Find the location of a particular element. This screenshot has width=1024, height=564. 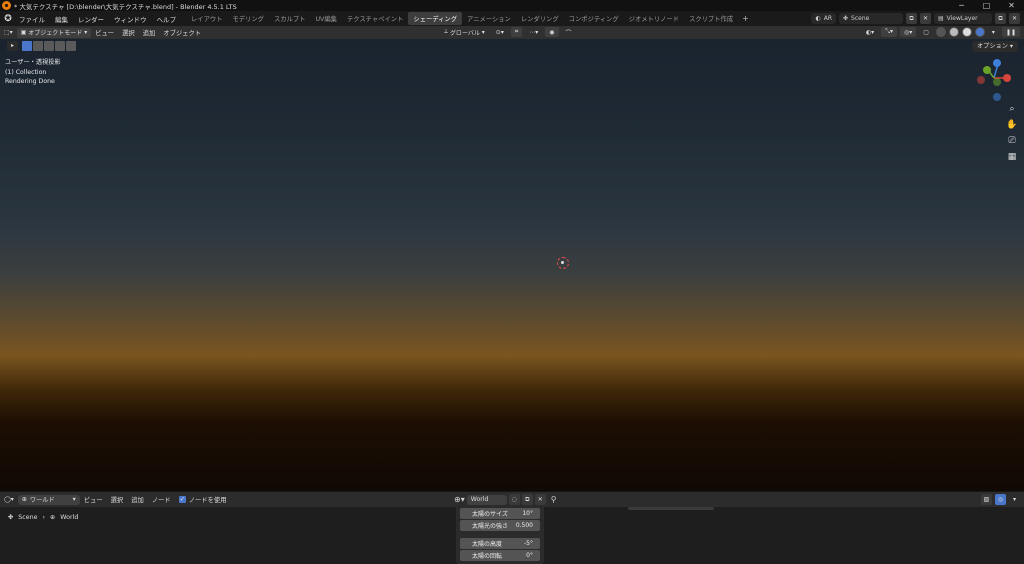

shading-options-icon: ▾ is located at coordinates (993, 32).